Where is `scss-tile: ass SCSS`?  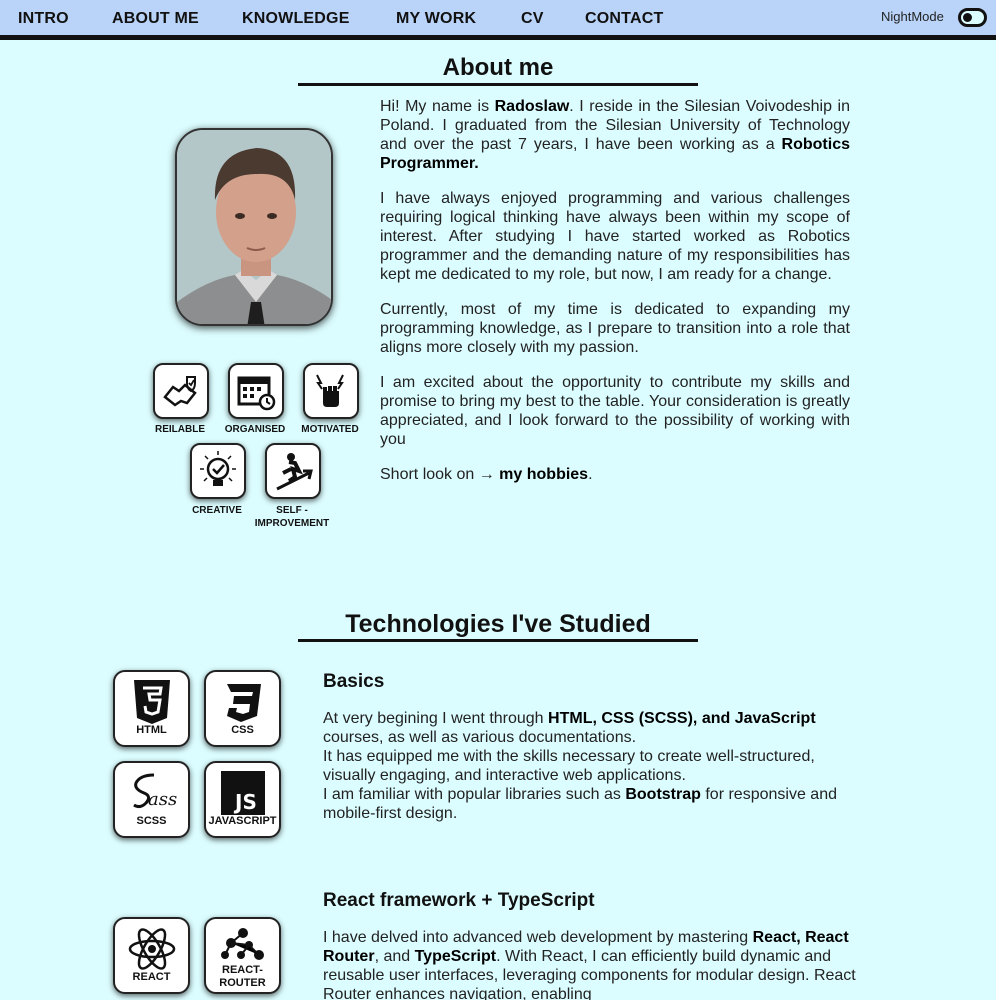 scss-tile: ass SCSS is located at coordinates (151, 799).